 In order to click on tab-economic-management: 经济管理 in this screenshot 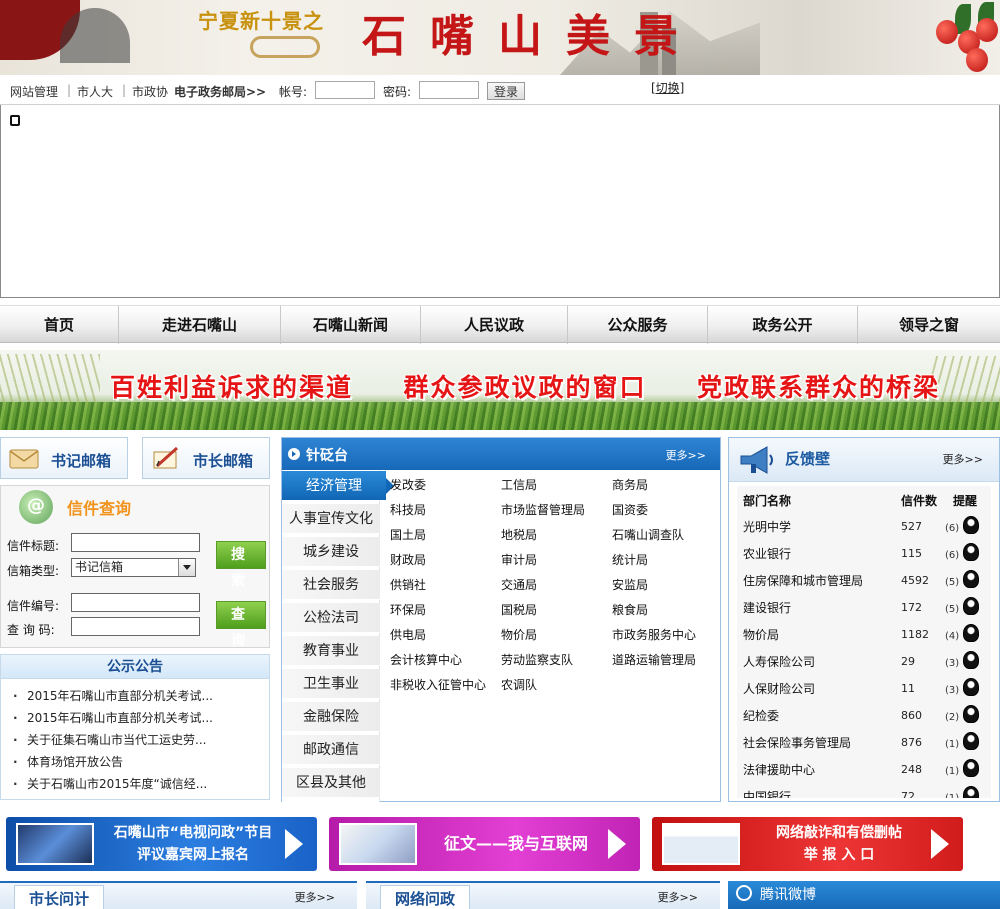, I will do `click(338, 486)`.